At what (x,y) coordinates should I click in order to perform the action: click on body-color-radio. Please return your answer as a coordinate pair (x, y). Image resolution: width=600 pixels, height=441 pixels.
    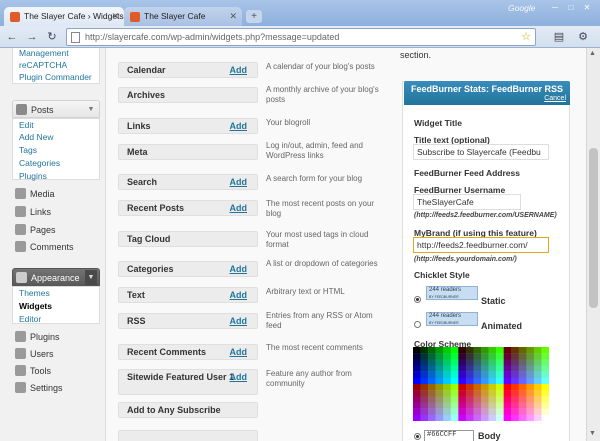
    Looking at the image, I should click on (417, 436).